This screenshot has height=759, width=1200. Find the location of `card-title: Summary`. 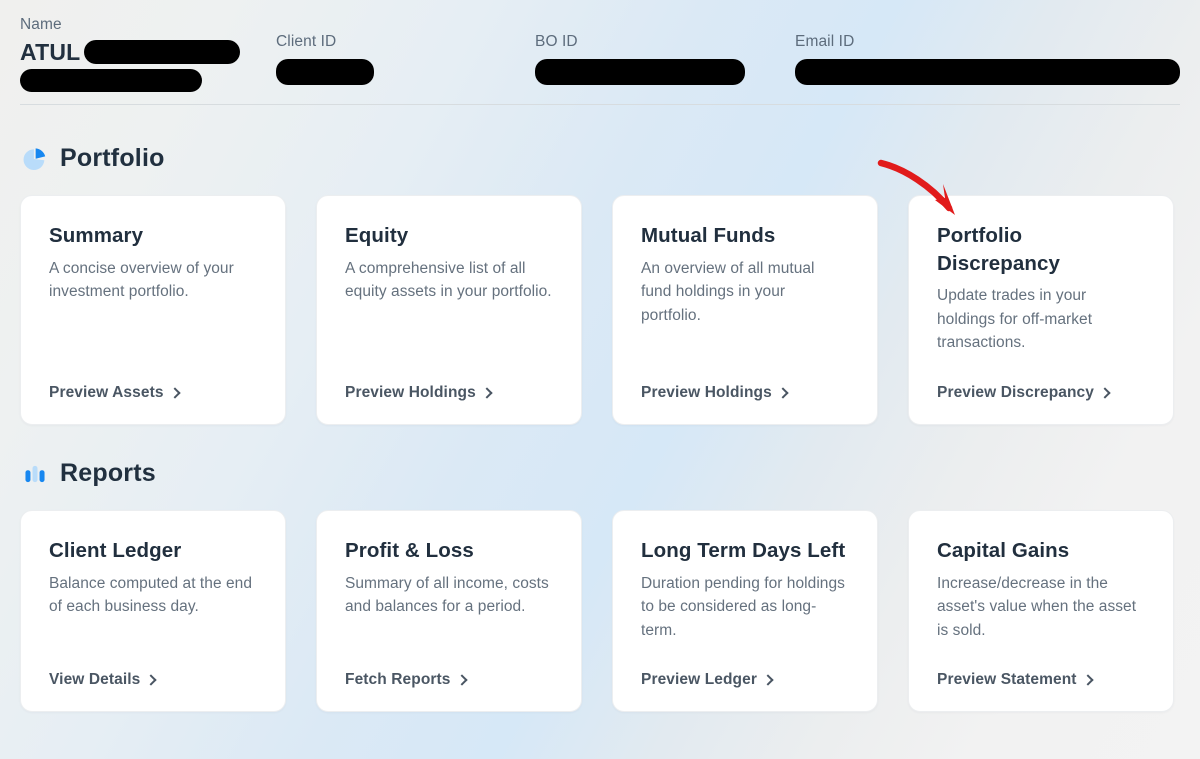

card-title: Summary is located at coordinates (96, 235).